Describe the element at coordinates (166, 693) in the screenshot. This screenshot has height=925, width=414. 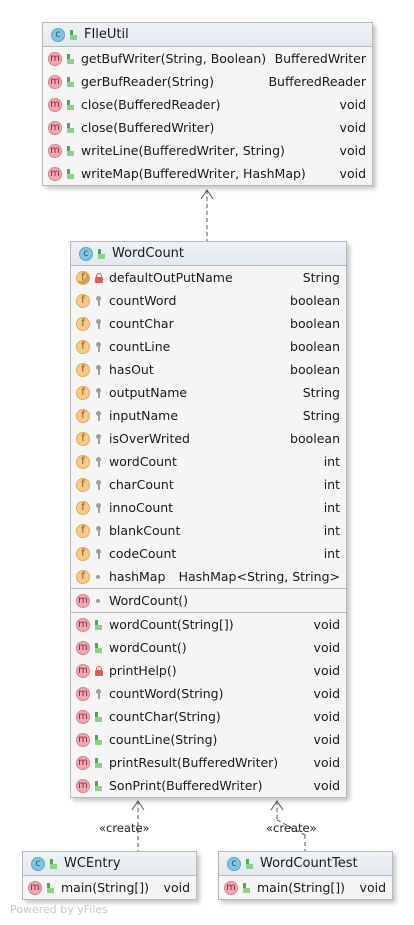
I see `method-signature: countWord(String)` at that location.